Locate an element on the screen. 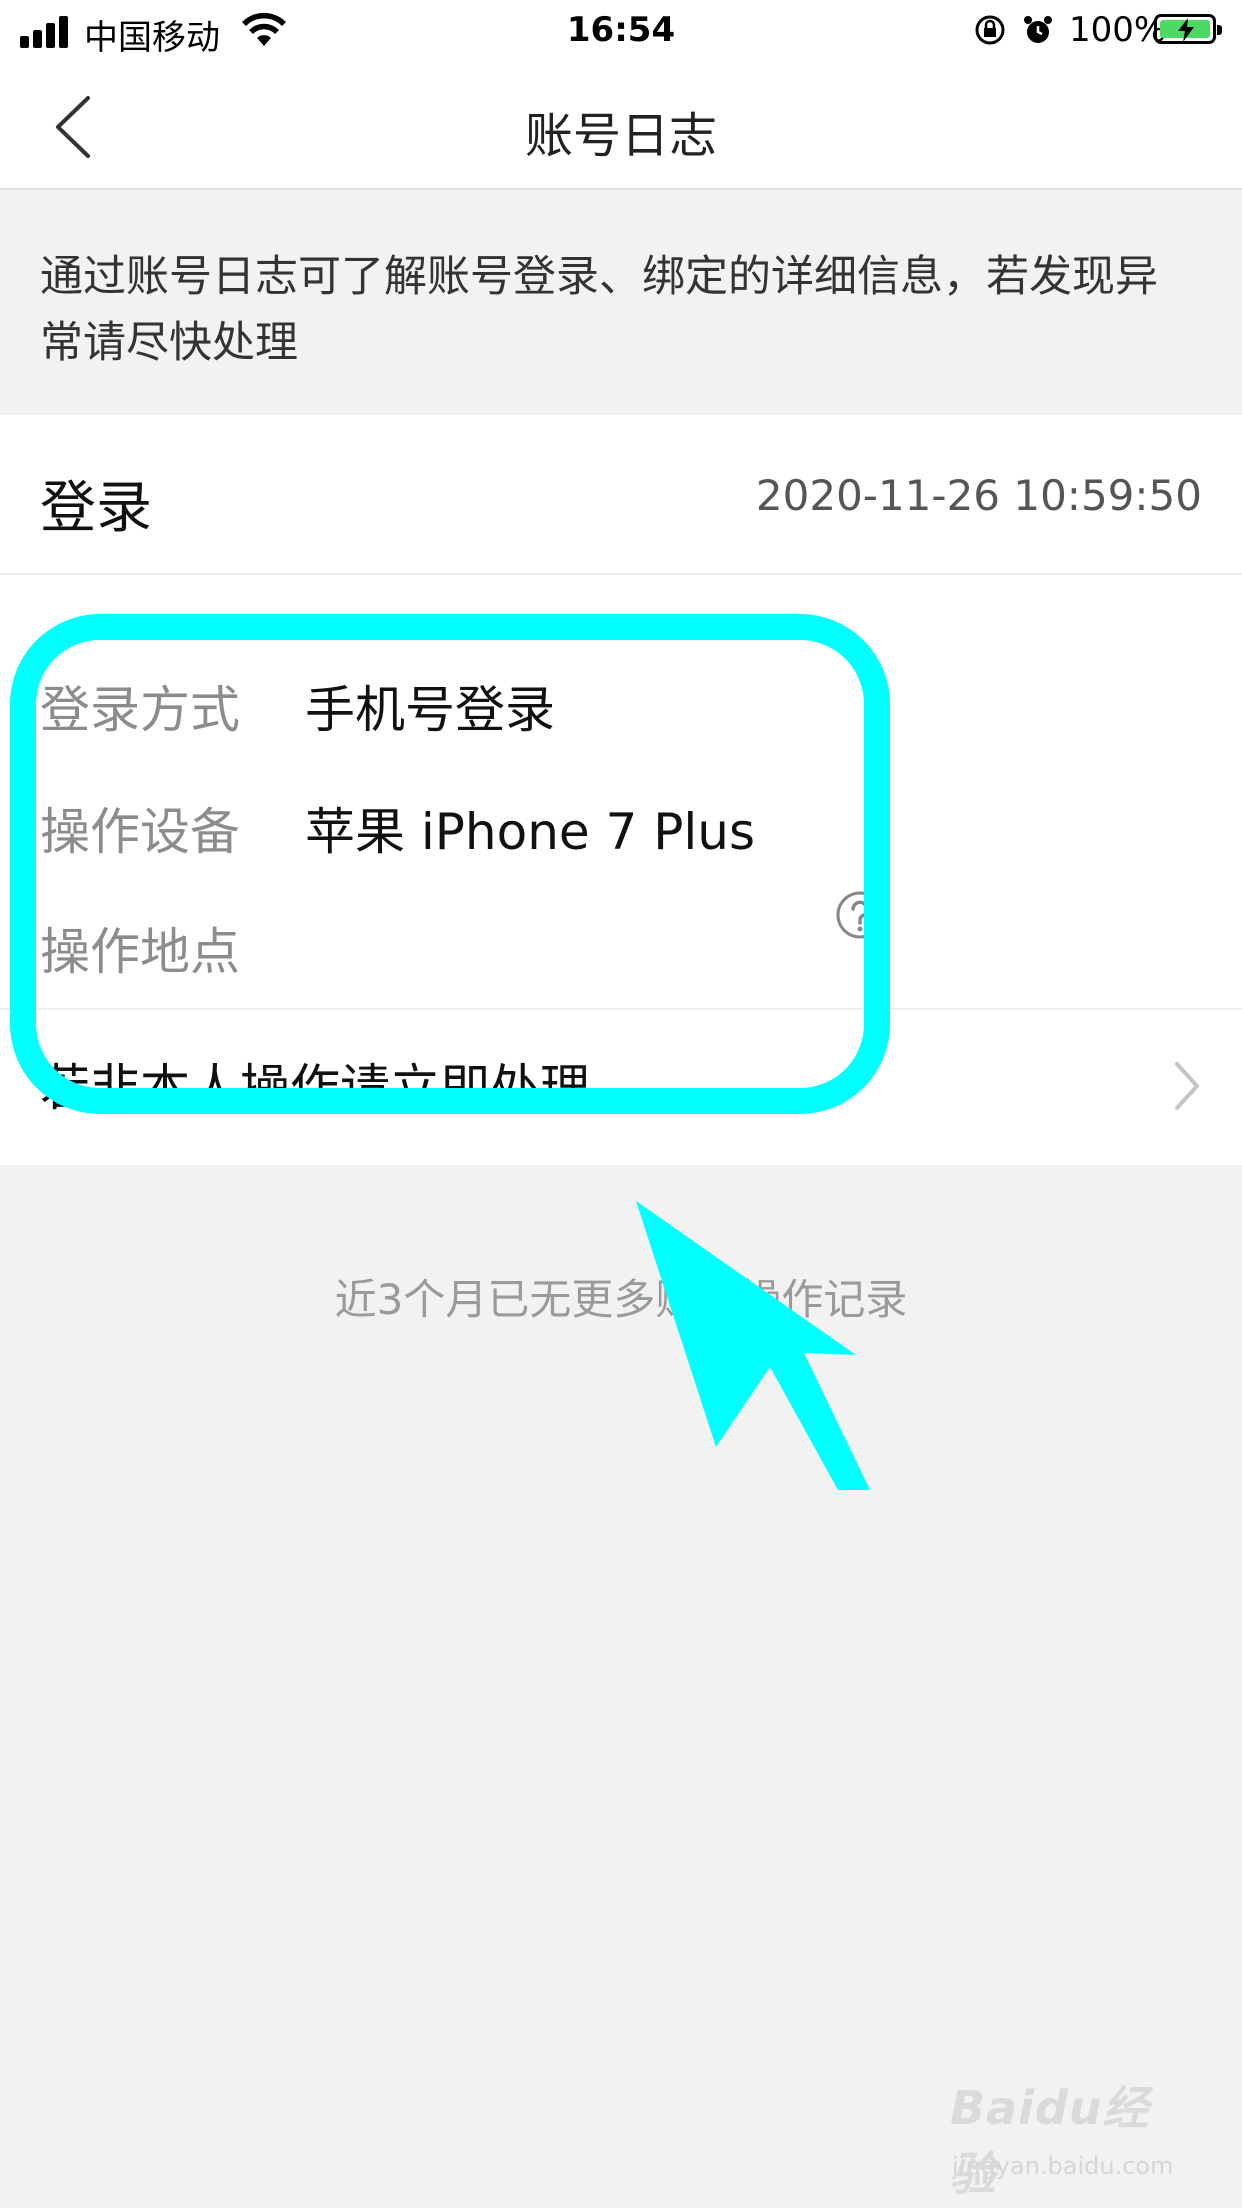  battery-charging-icon is located at coordinates (1188, 29).